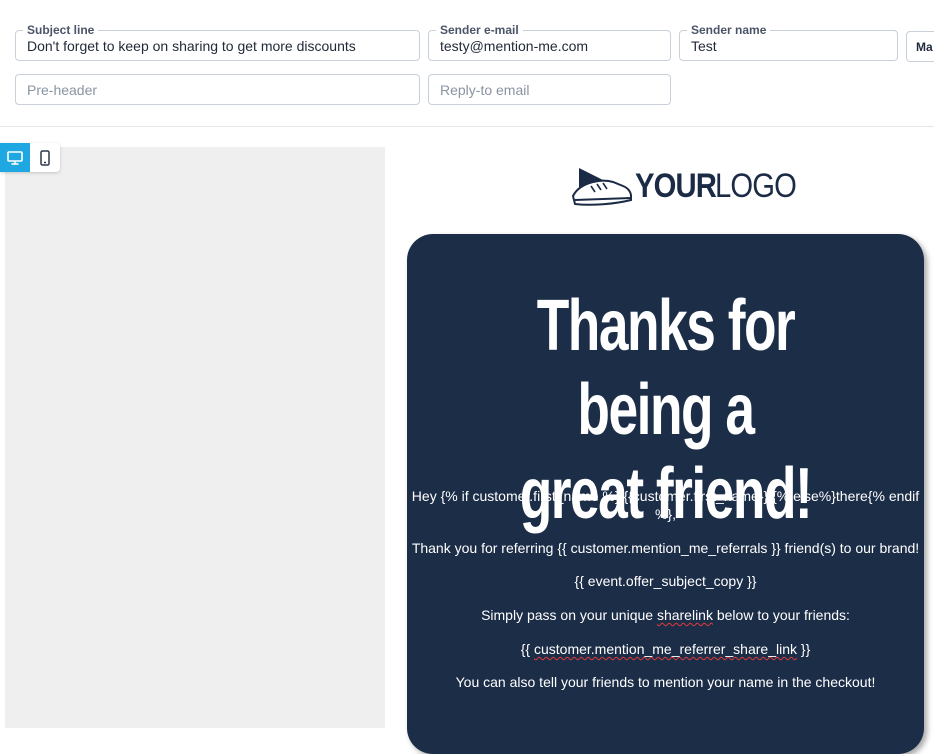 This screenshot has height=754, width=934. Describe the element at coordinates (61, 30) in the screenshot. I see `subject-line-label: Subject line` at that location.